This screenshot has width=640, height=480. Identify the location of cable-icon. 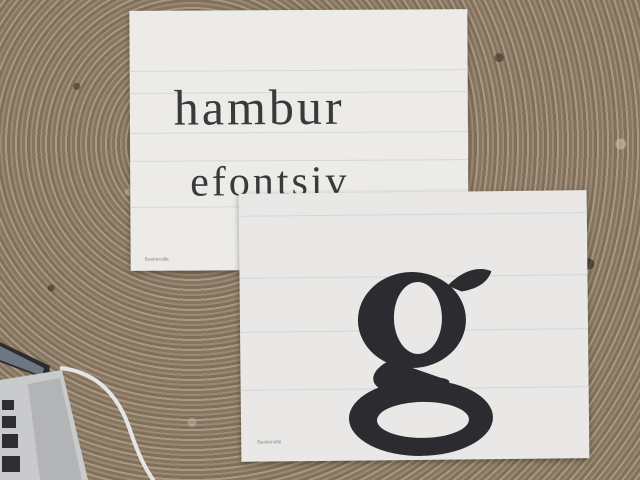
(108, 423).